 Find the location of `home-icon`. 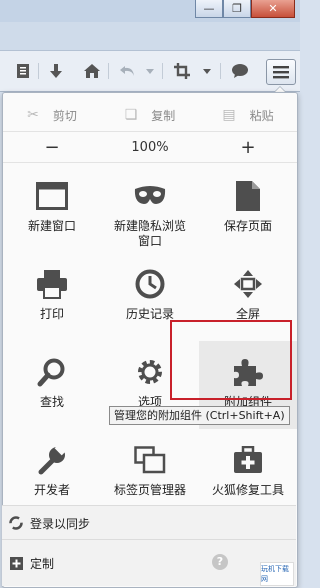

home-icon is located at coordinates (92, 71).